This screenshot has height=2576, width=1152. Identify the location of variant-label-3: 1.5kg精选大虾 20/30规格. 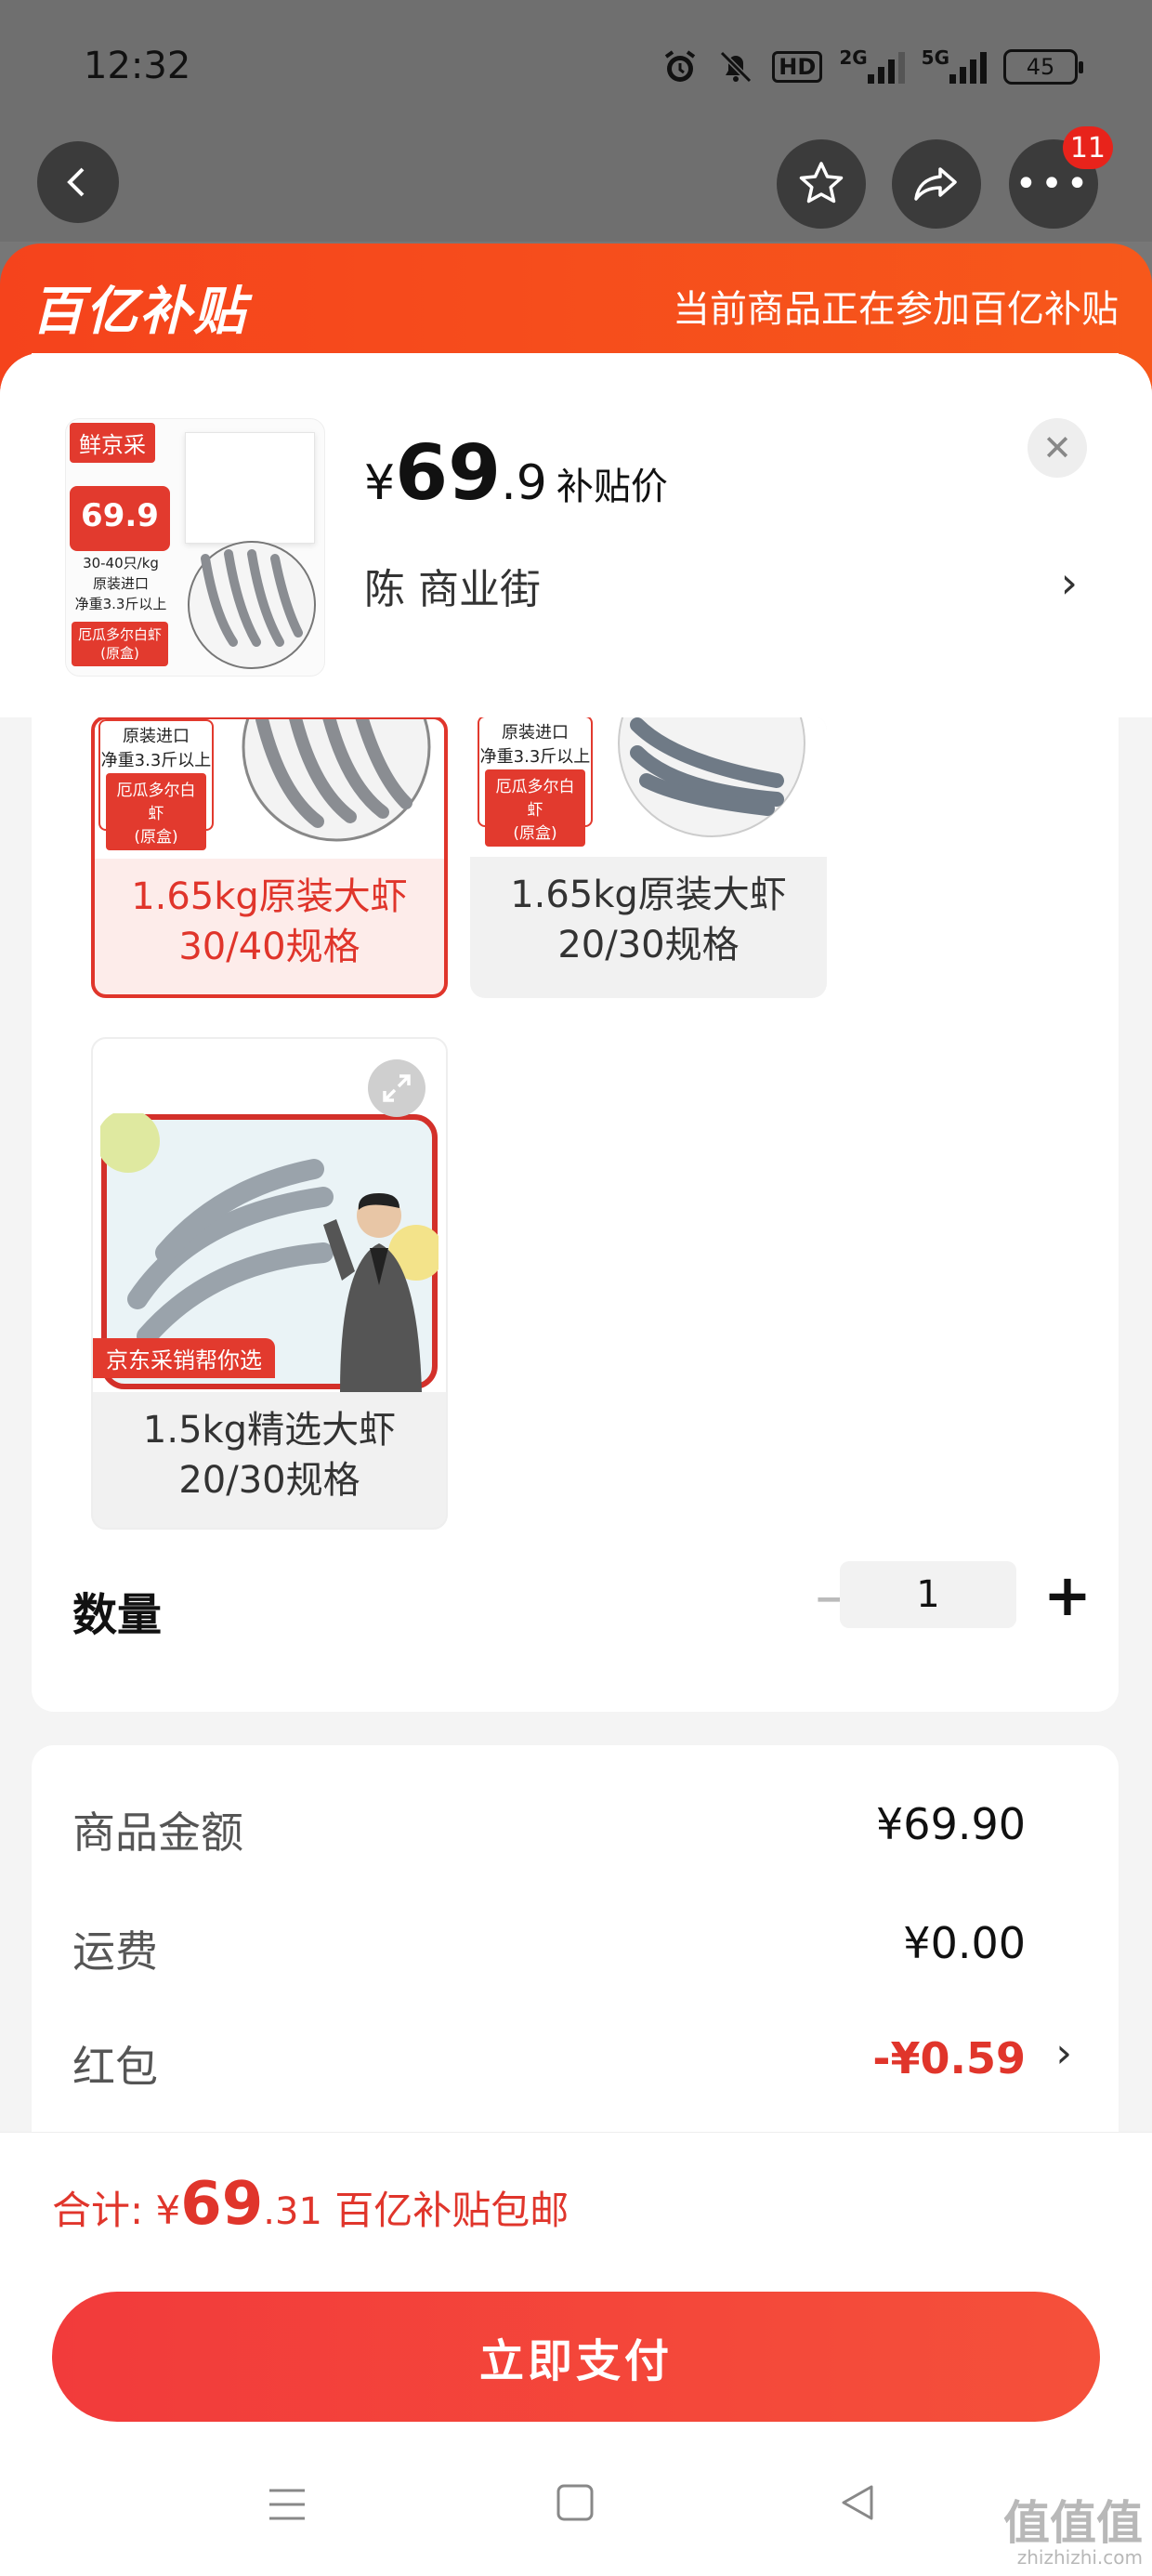
(269, 1457).